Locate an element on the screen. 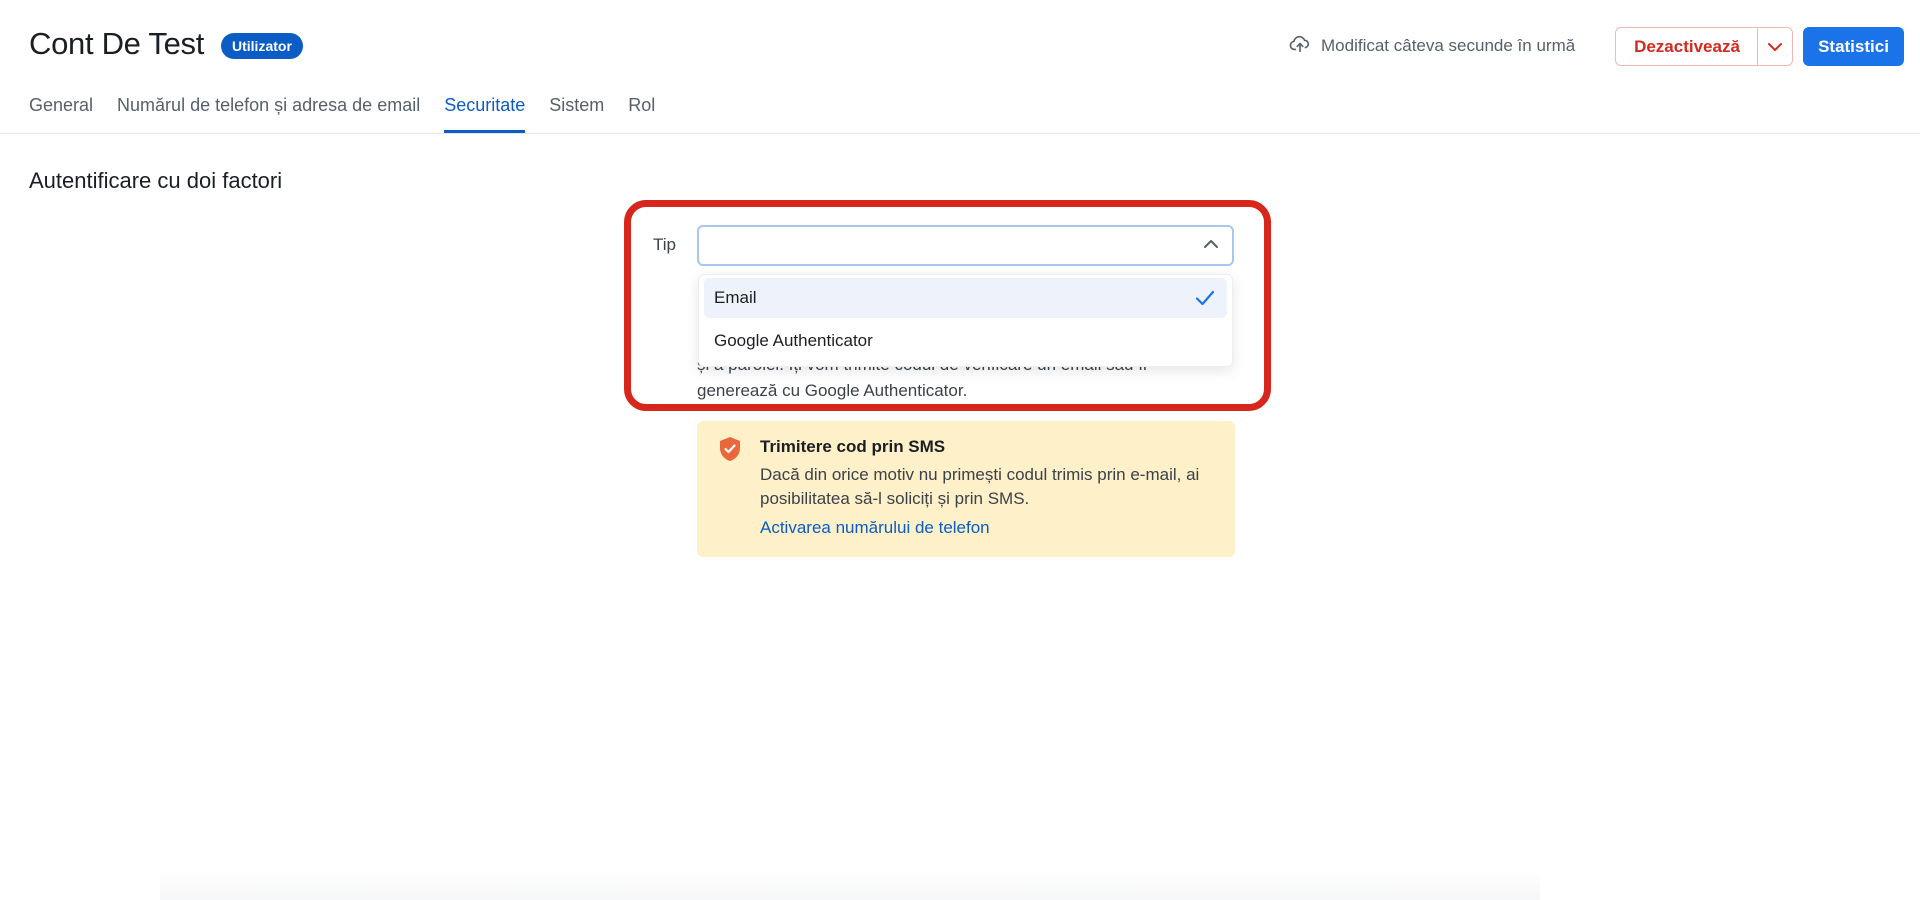 The image size is (1920, 900). type-select is located at coordinates (965, 245).